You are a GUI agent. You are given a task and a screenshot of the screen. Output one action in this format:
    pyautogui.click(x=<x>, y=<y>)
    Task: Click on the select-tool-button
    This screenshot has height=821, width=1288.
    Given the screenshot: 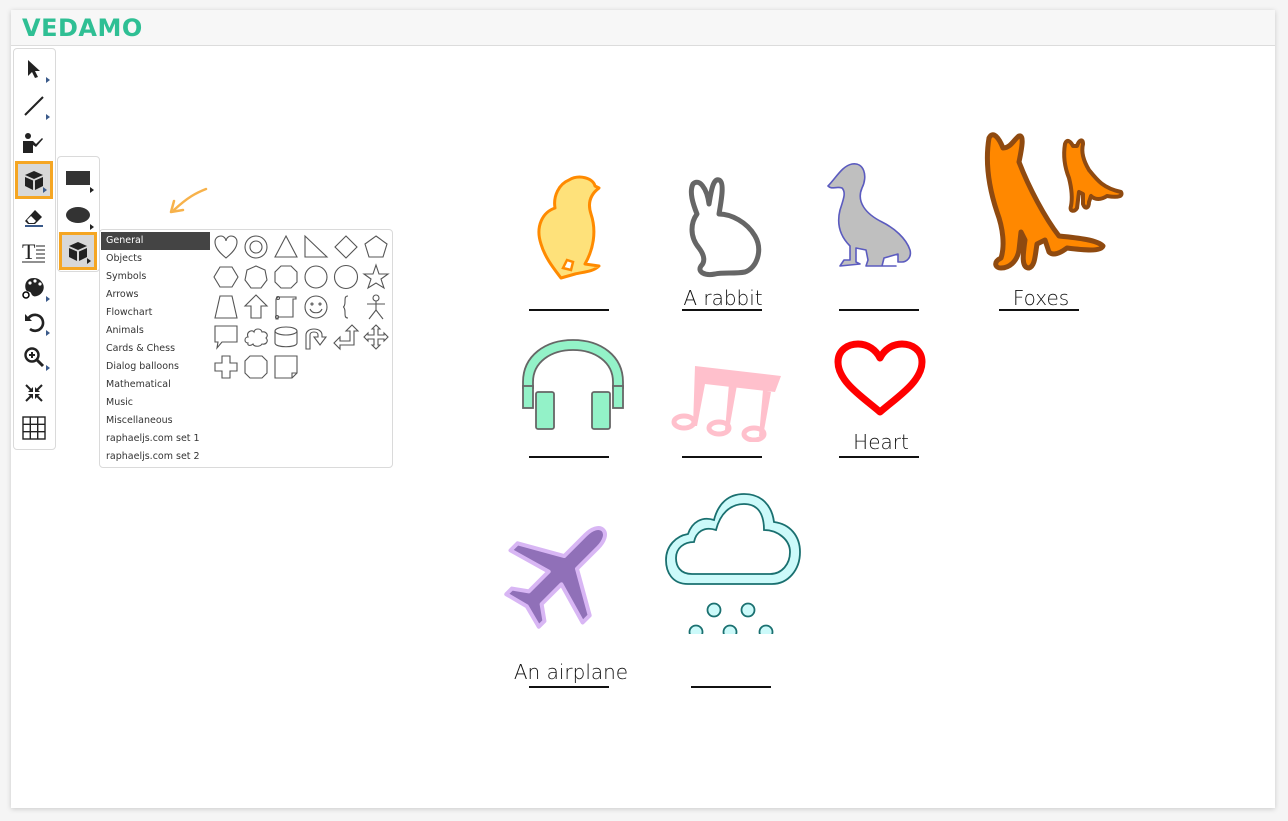 What is the action you would take?
    pyautogui.click(x=34, y=69)
    